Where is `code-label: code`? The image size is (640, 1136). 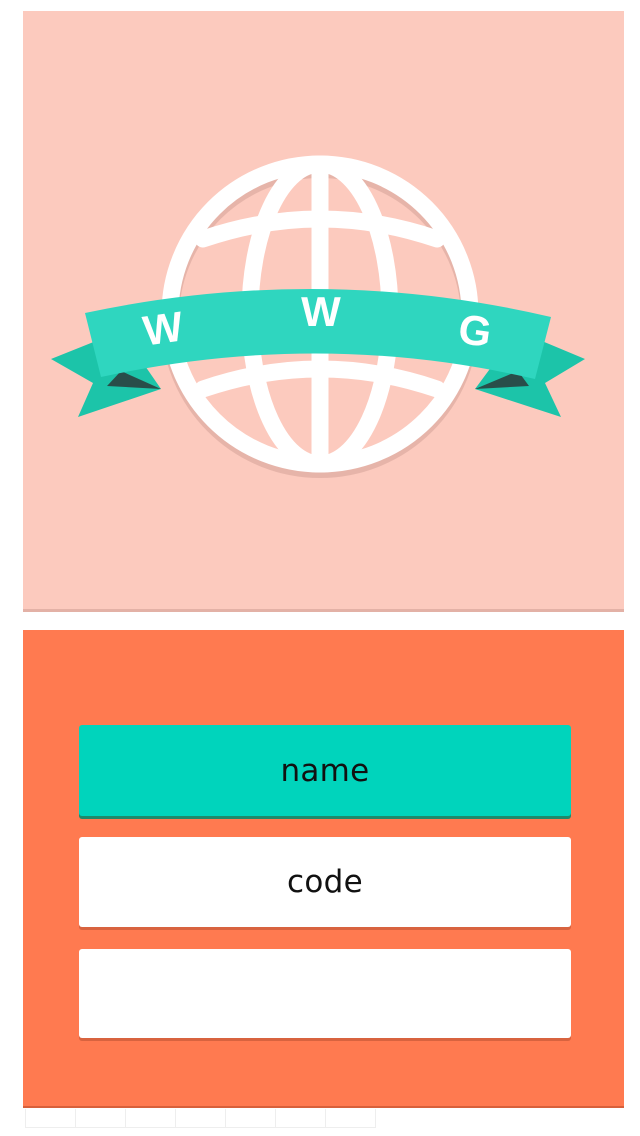
code-label: code is located at coordinates (325, 882).